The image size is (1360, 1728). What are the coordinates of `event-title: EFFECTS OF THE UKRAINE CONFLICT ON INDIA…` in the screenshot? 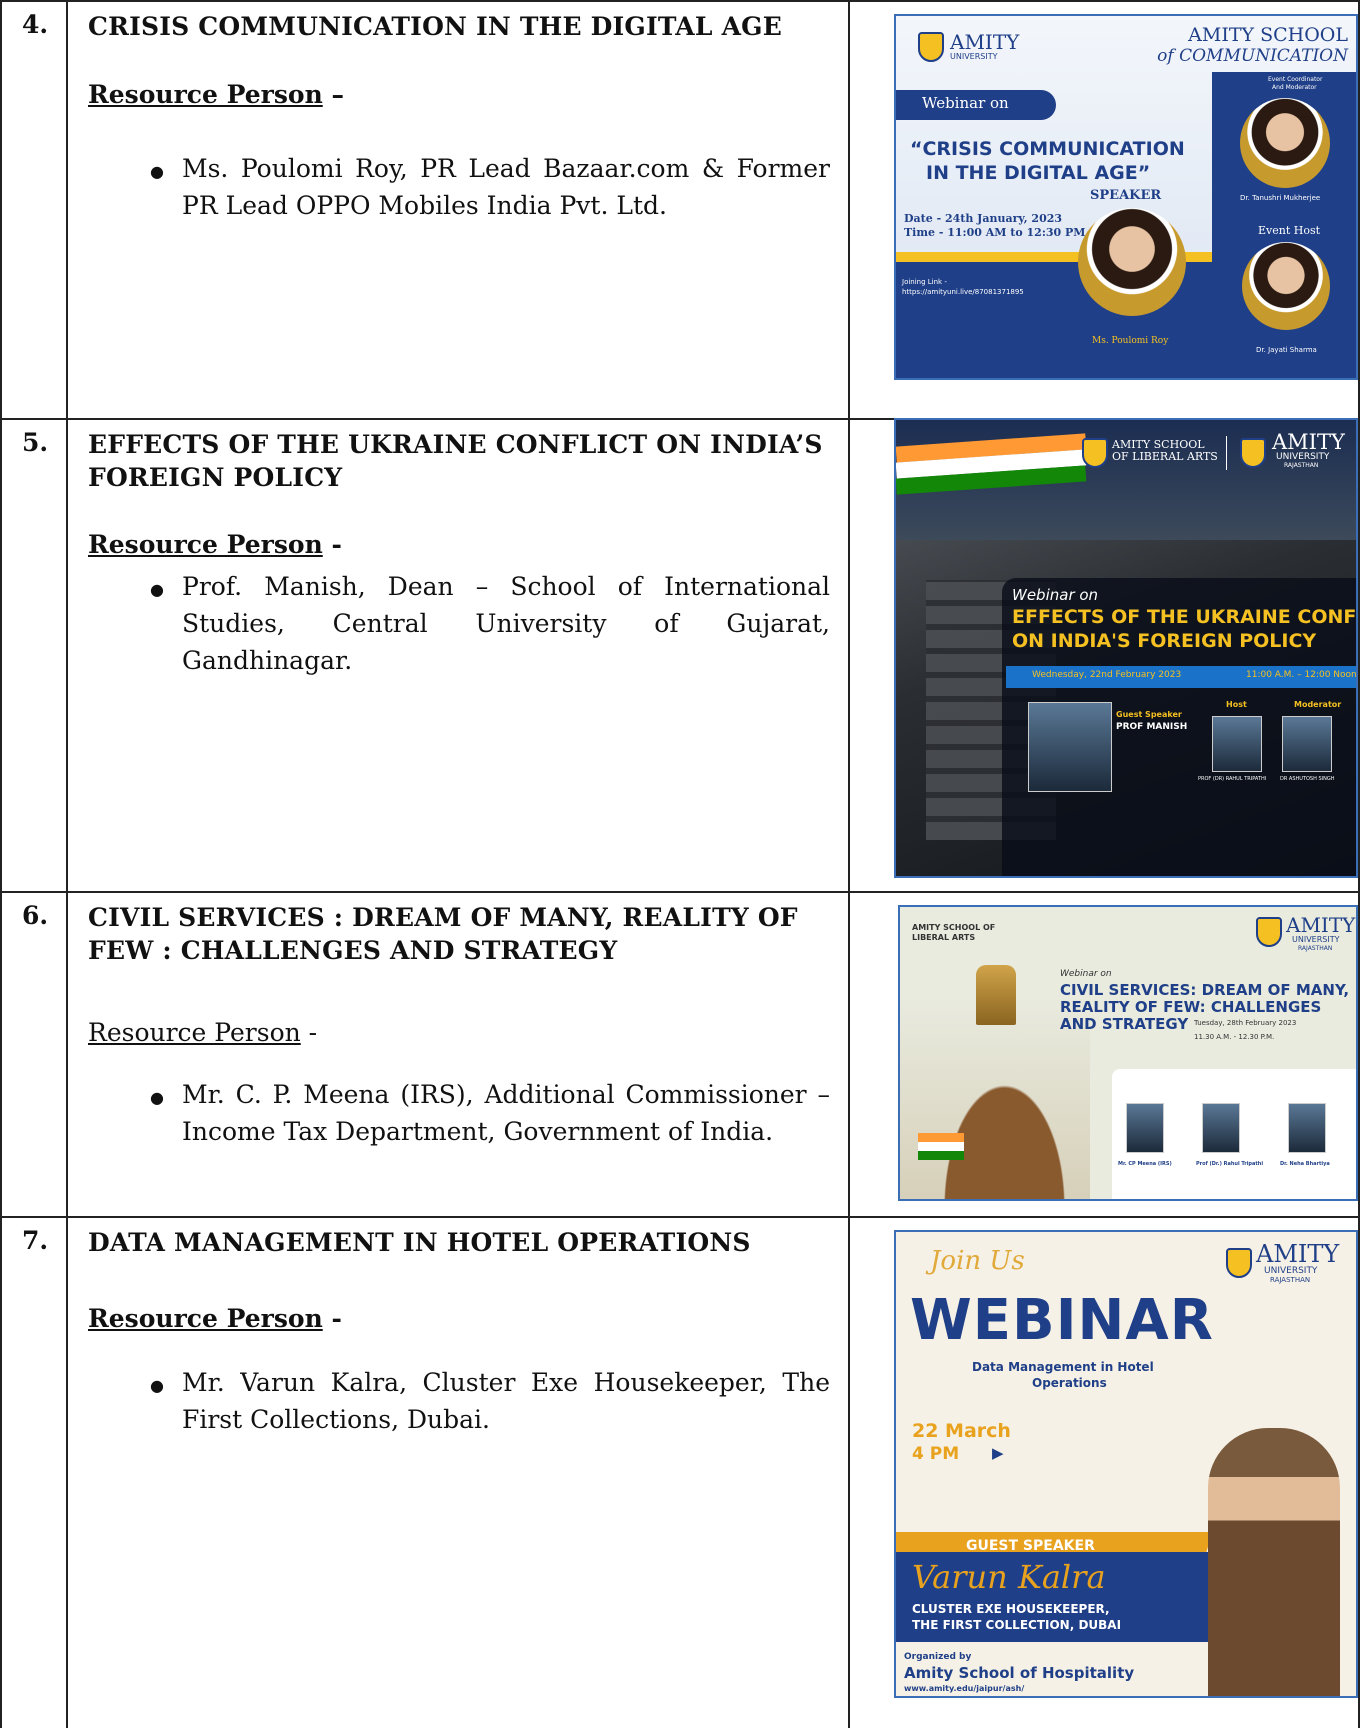 It's located at (455, 461).